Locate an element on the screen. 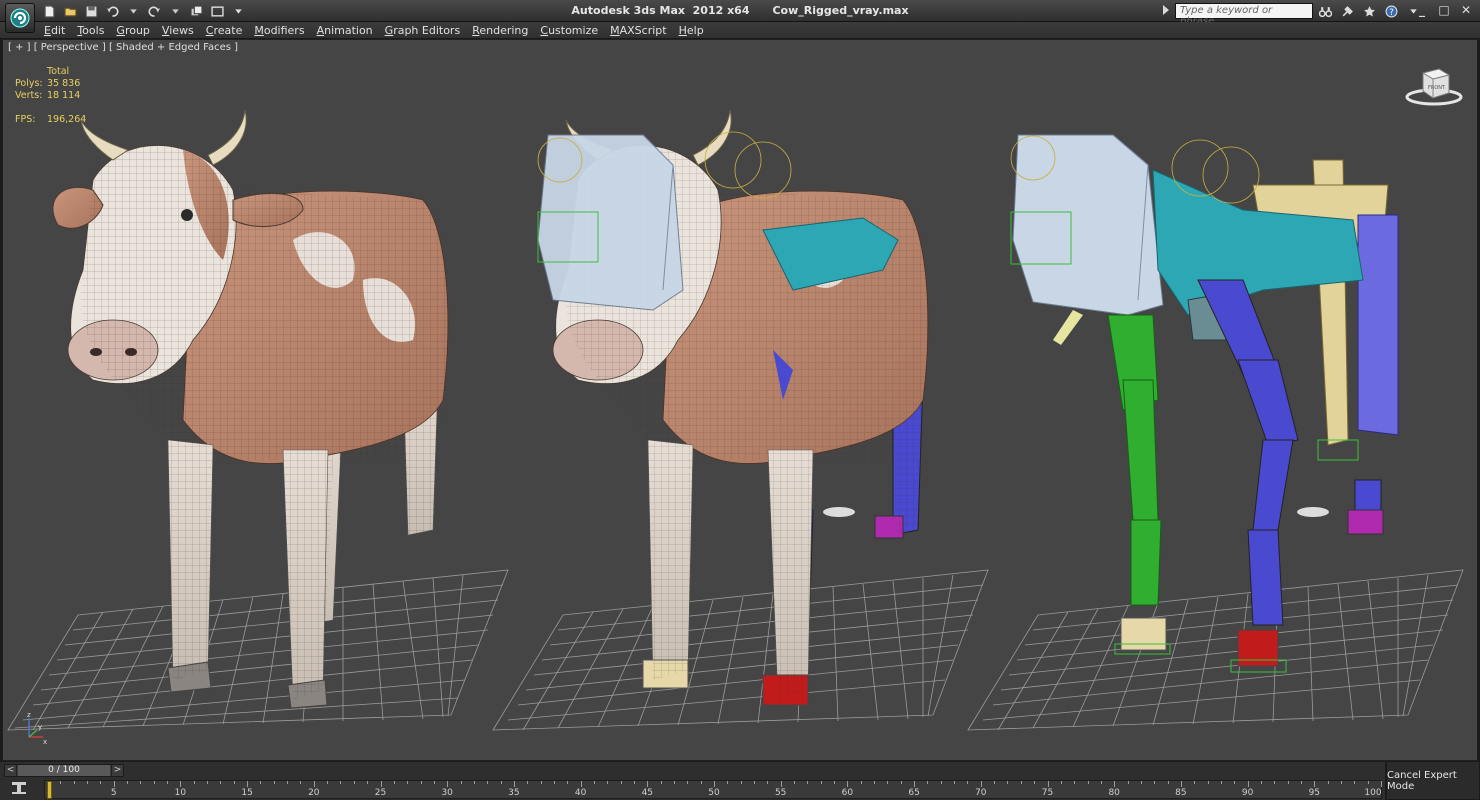  viewcube-face-label: FRONT is located at coordinates (1437, 88).